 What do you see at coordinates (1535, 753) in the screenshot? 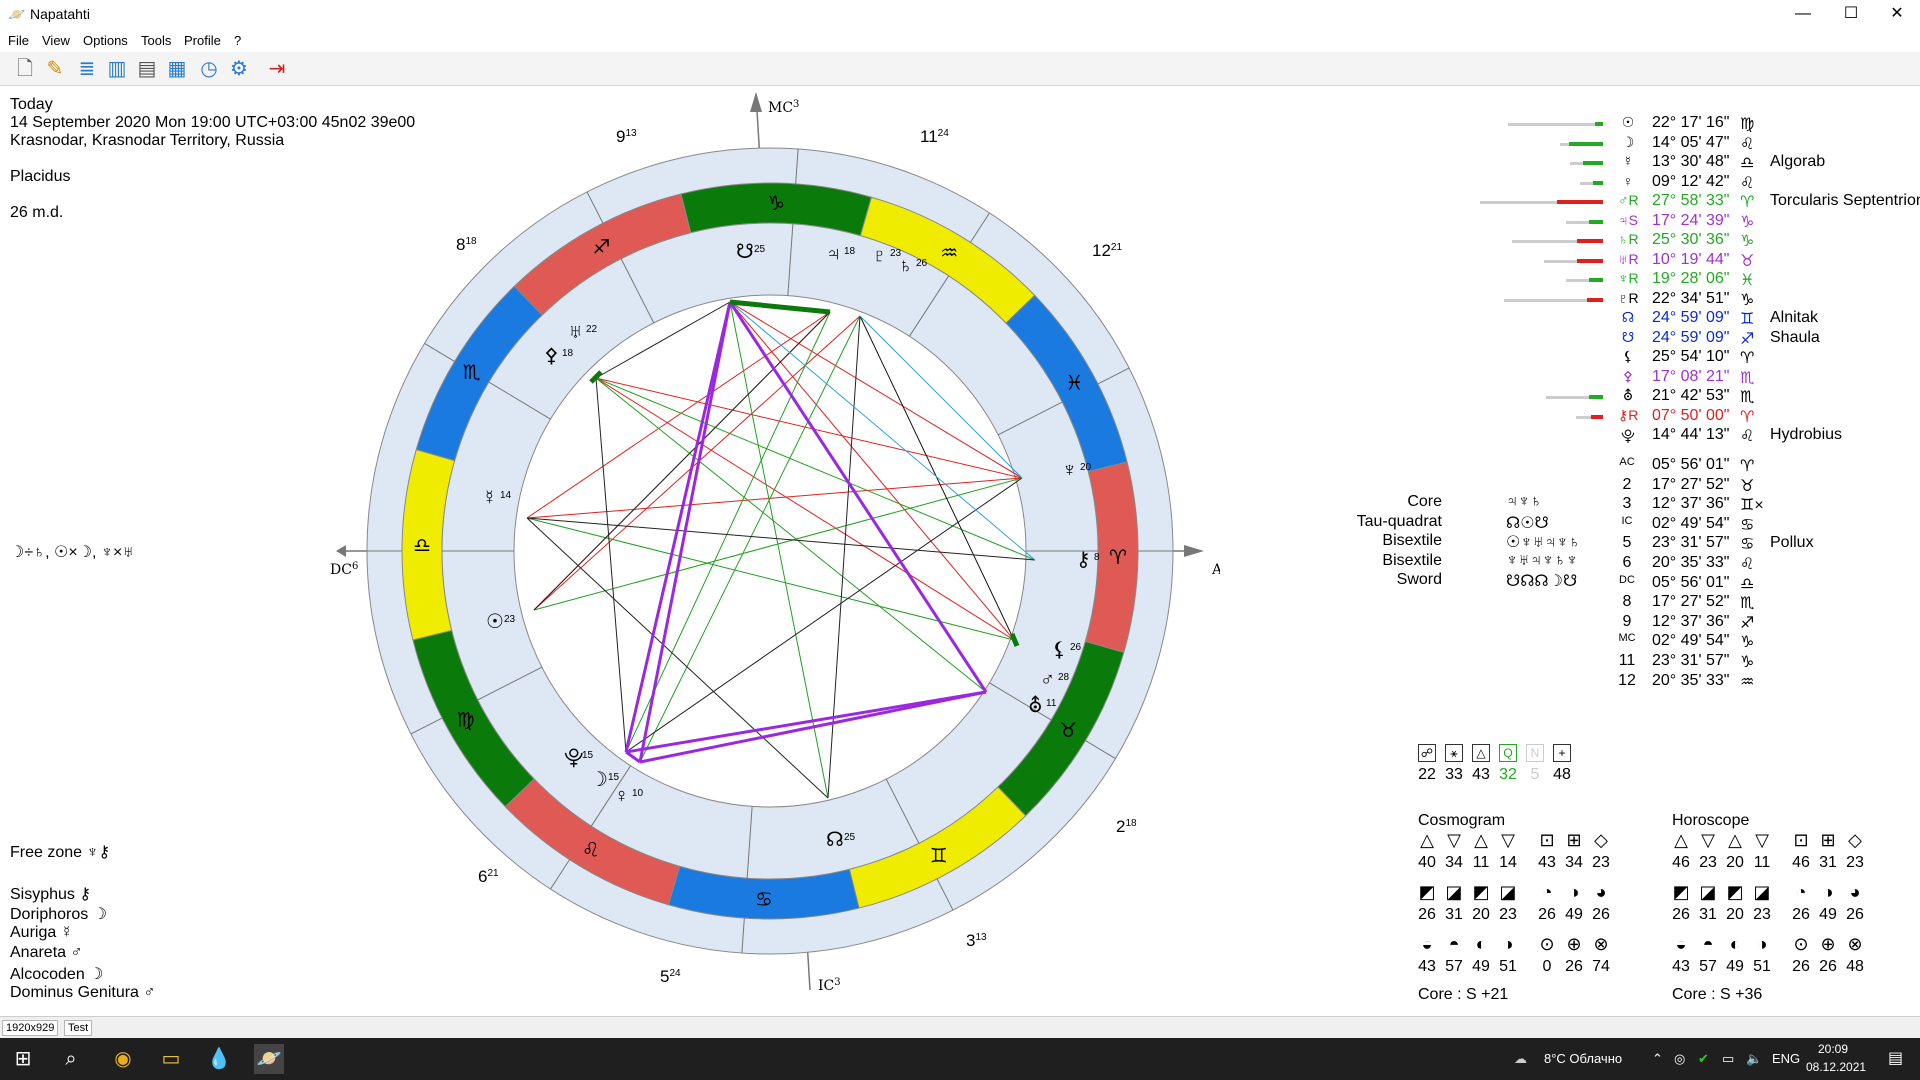
I see `aspect-type-icon: N` at bounding box center [1535, 753].